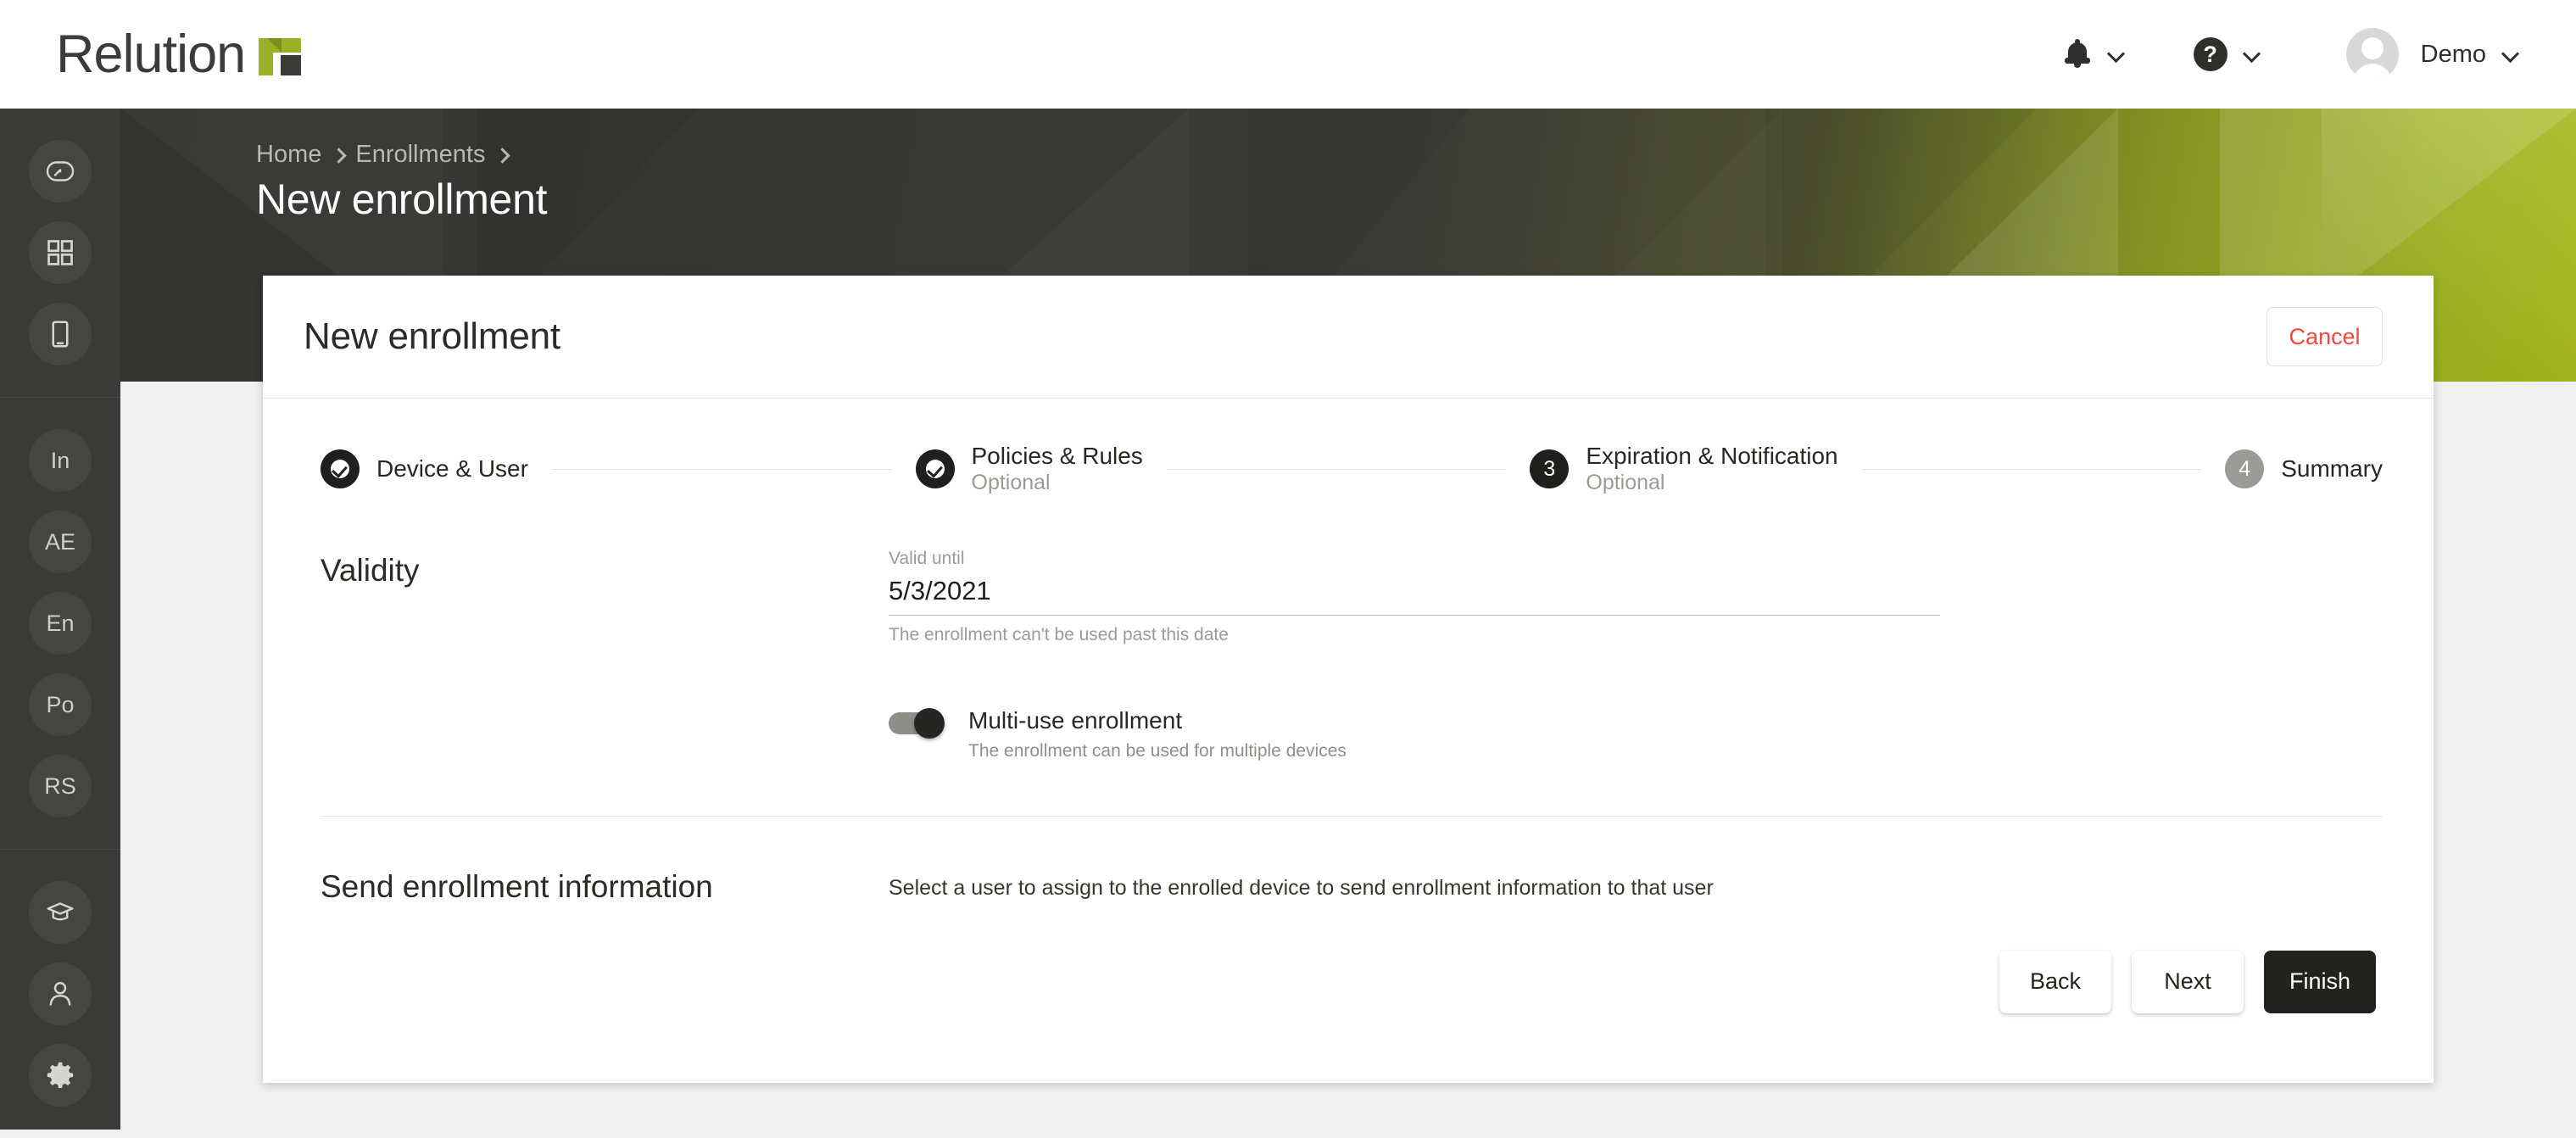  I want to click on top-bar: Relution ? Demo, so click(1288, 55).